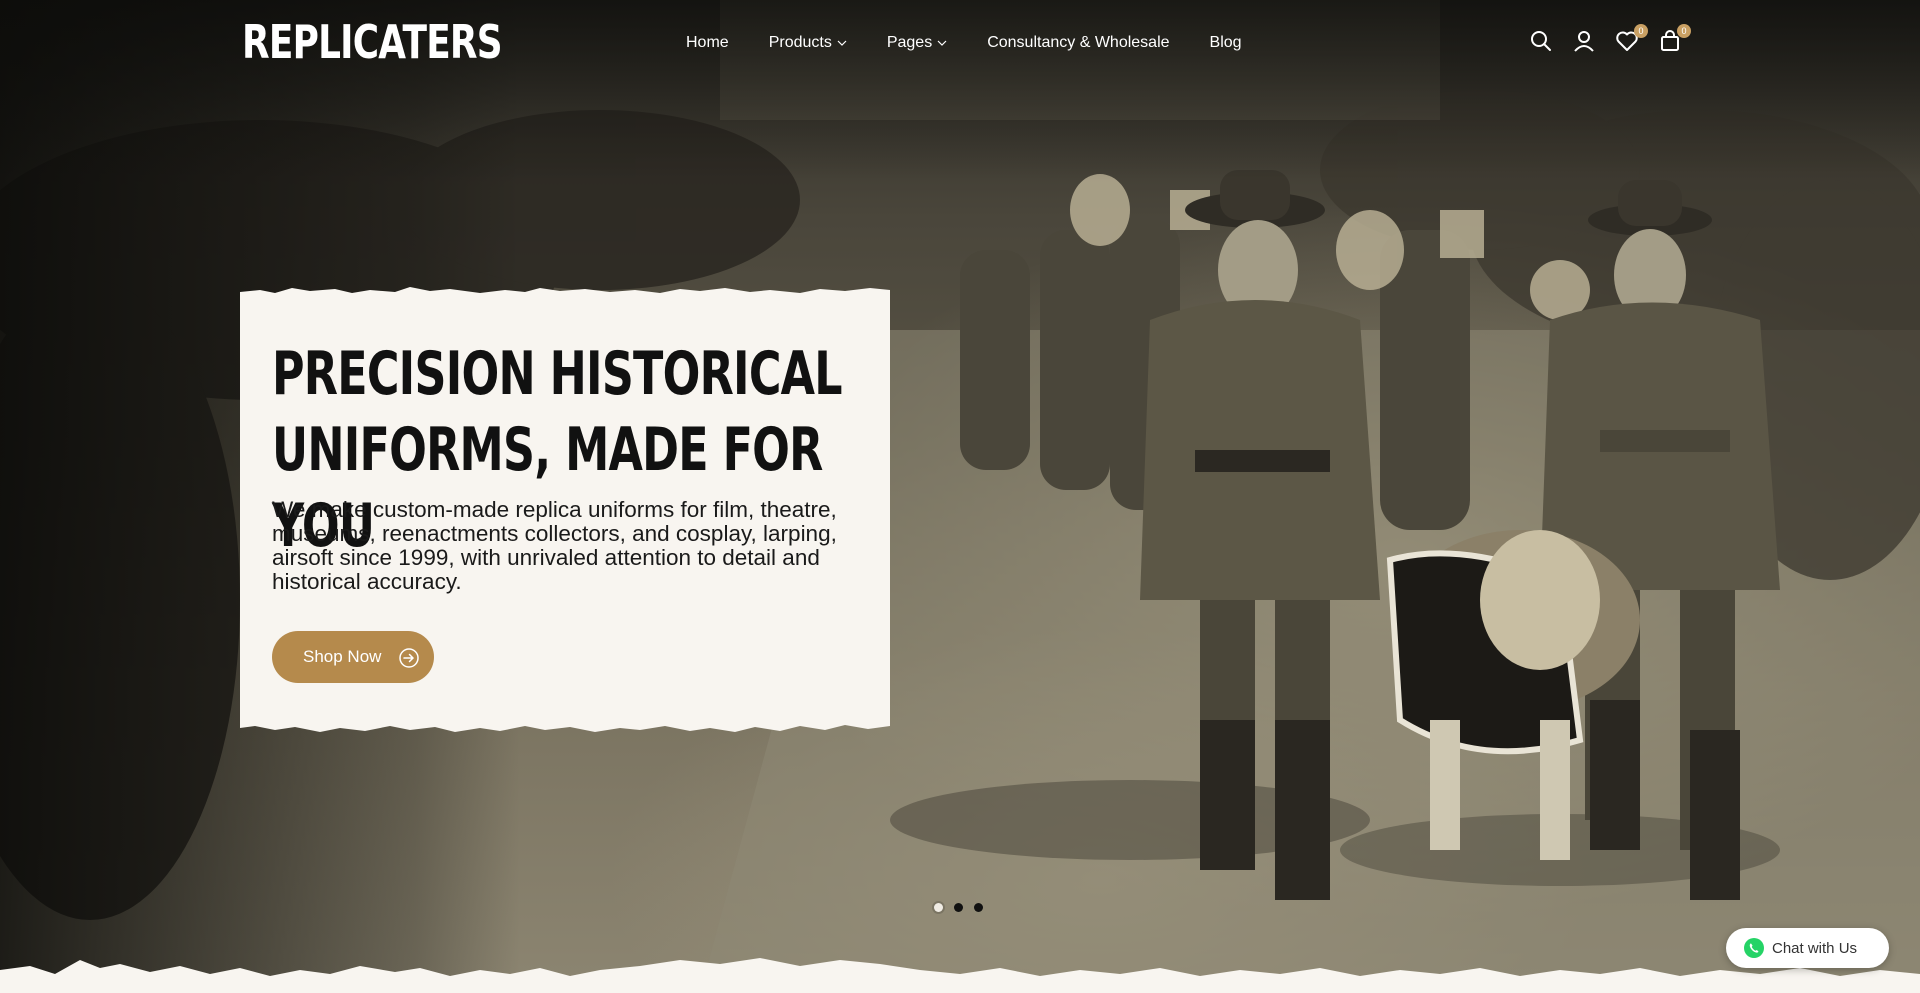  I want to click on nav-item-label: Blog, so click(1225, 42).